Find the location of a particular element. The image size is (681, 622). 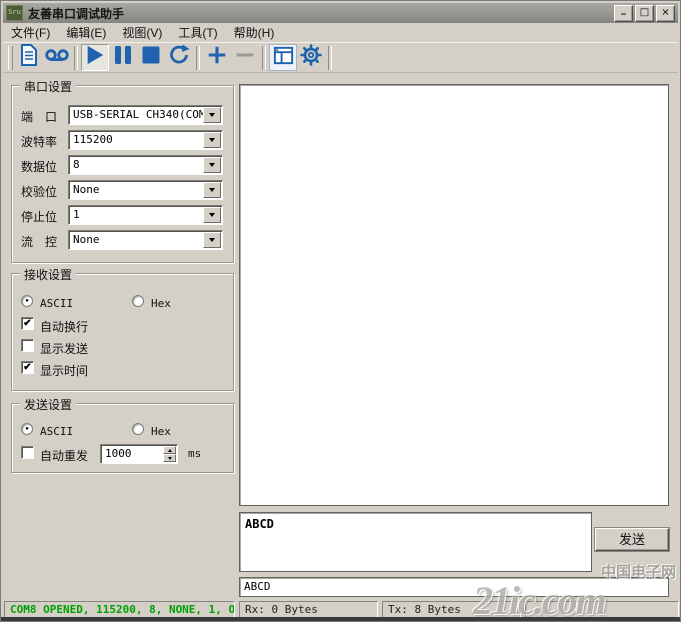

title-bar: Sru 友善串口调试助手 _ □ × is located at coordinates (340, 13).